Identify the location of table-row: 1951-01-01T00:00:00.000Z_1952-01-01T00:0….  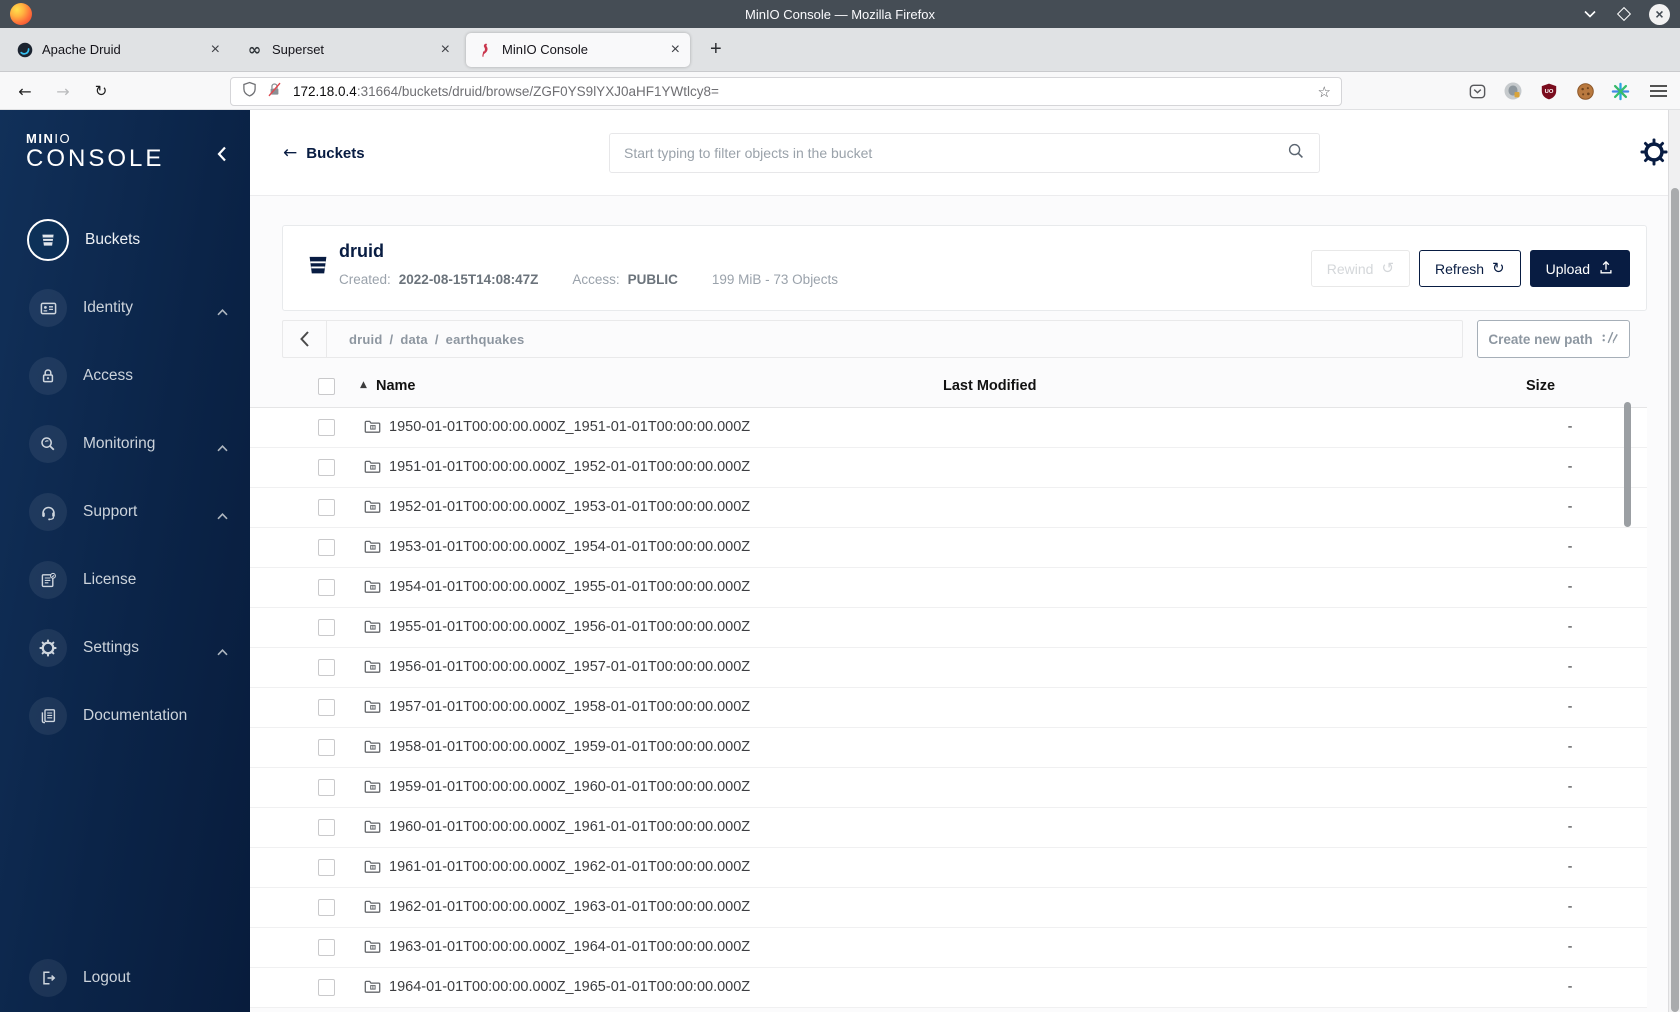
(948, 468).